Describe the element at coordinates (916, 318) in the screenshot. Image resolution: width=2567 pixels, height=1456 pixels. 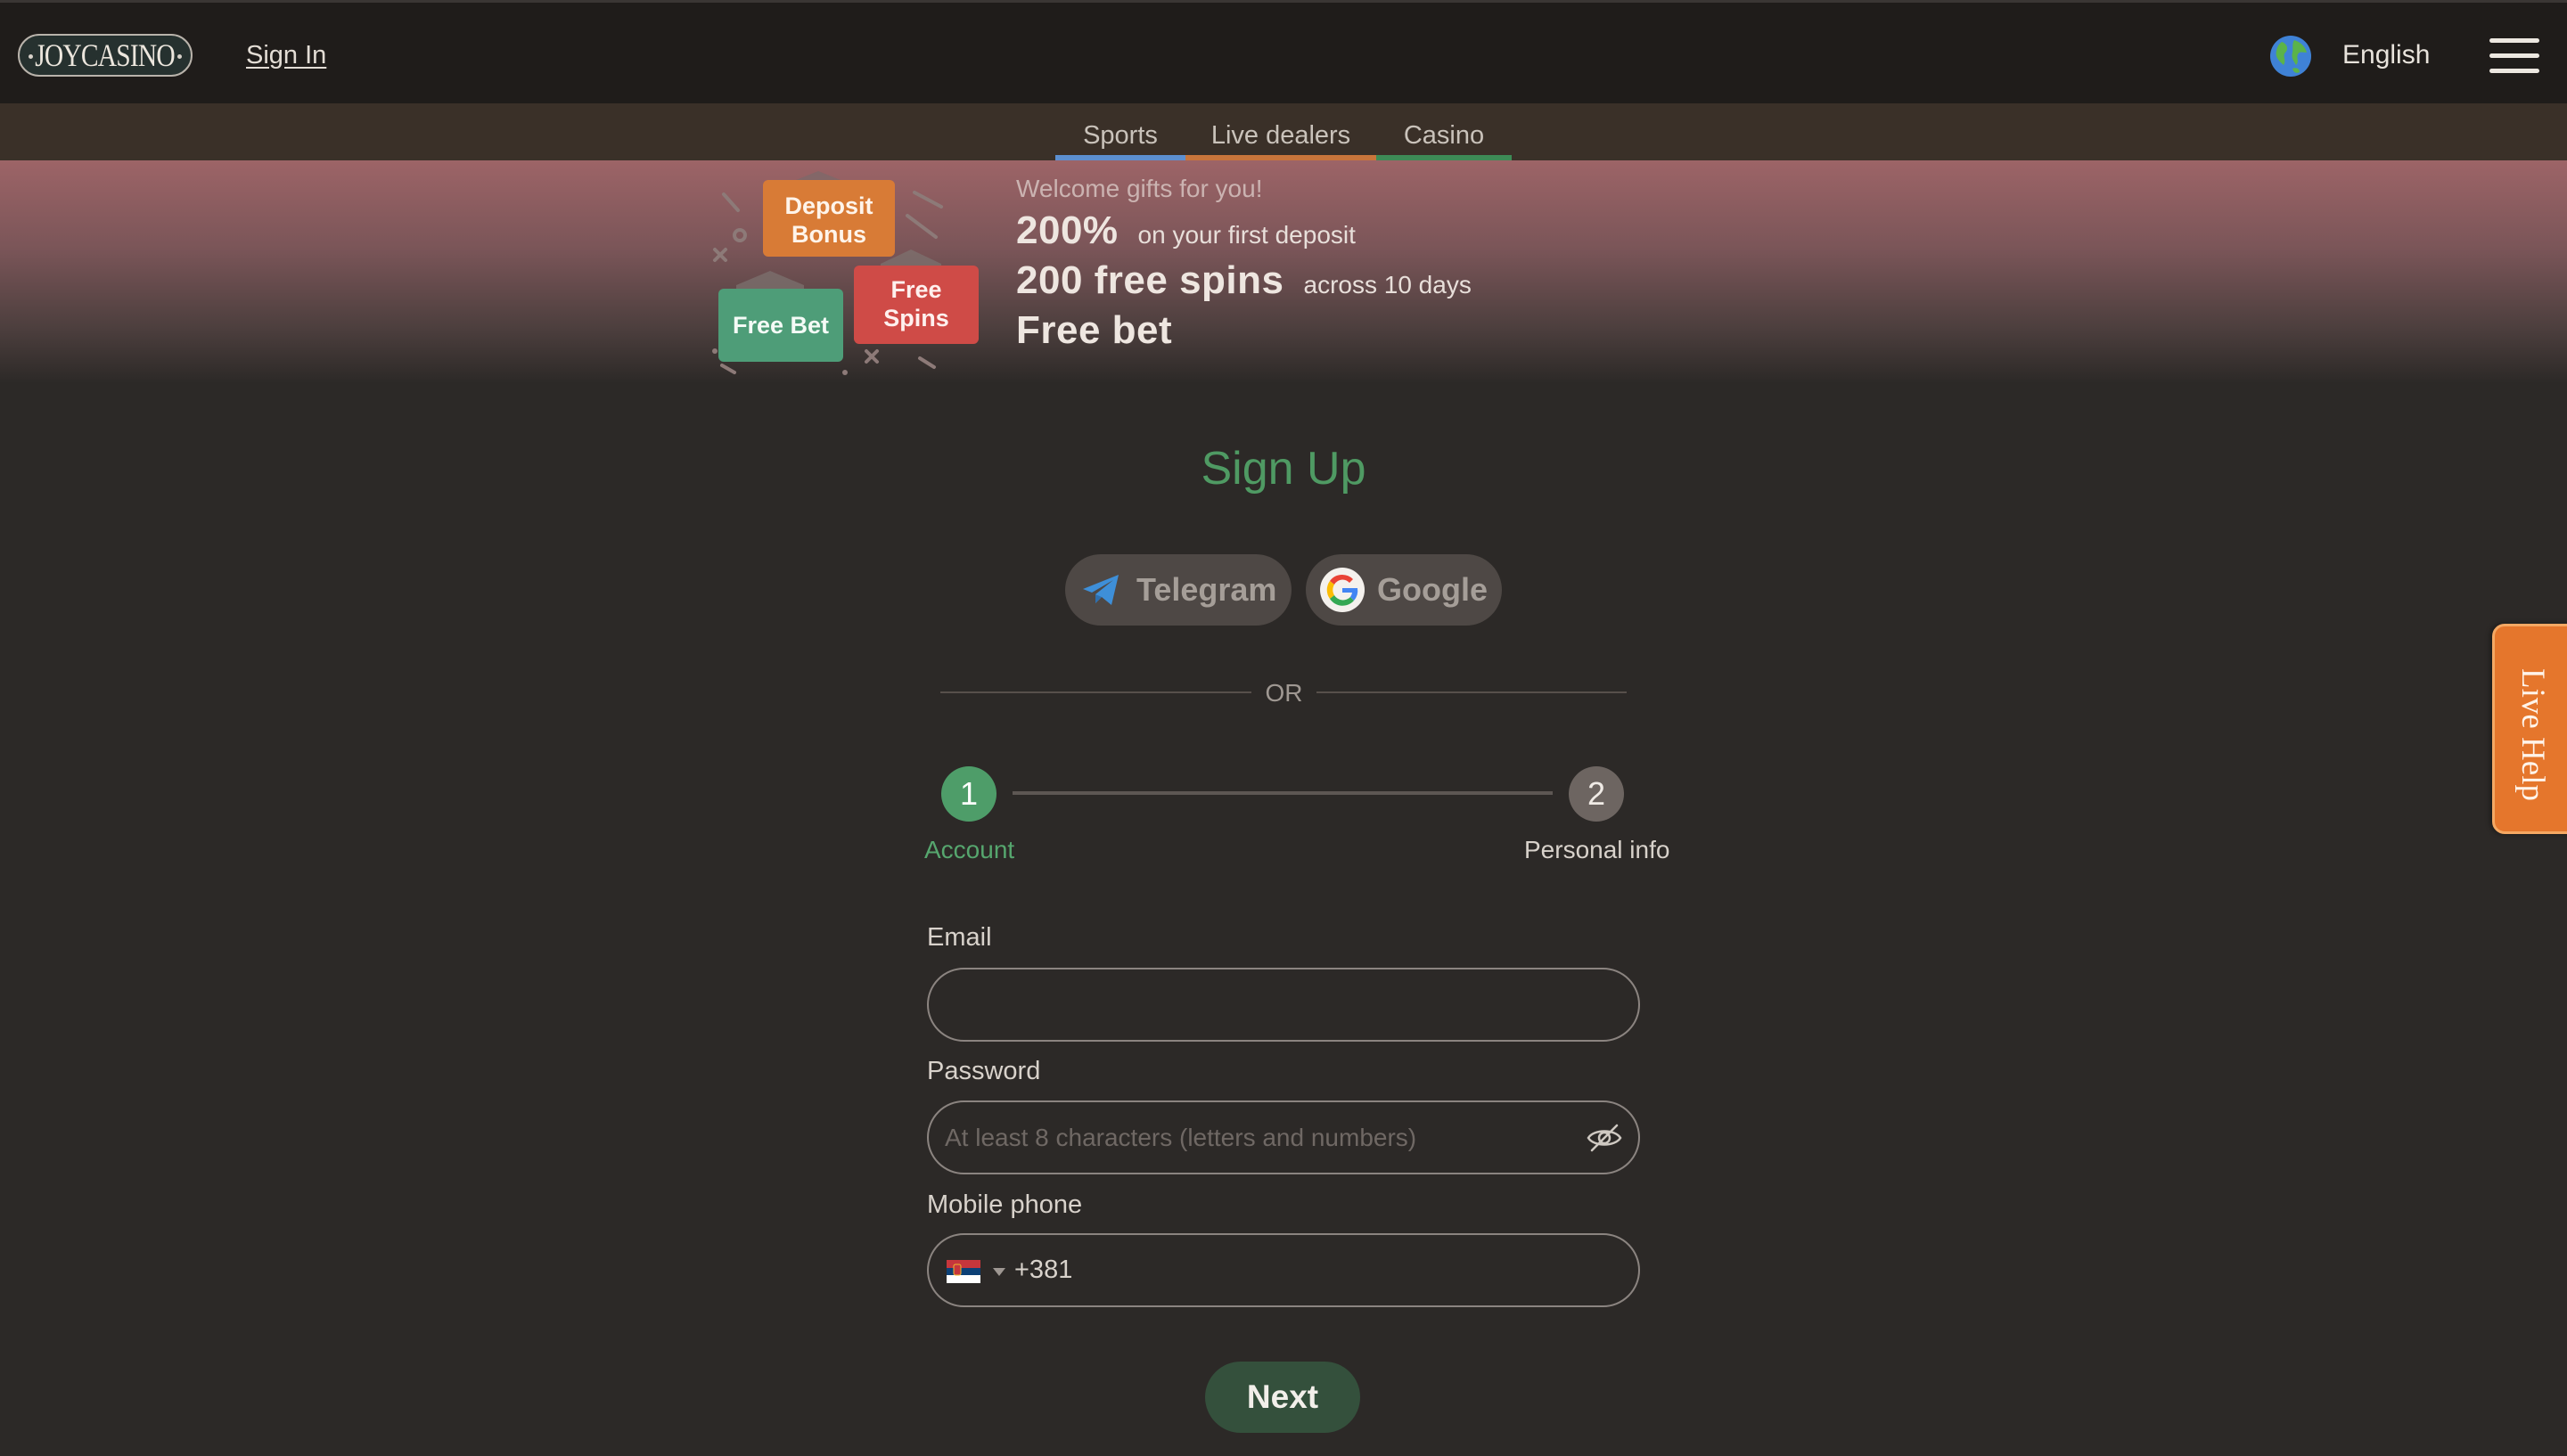
I see `free-spins-label-2: Spins` at that location.